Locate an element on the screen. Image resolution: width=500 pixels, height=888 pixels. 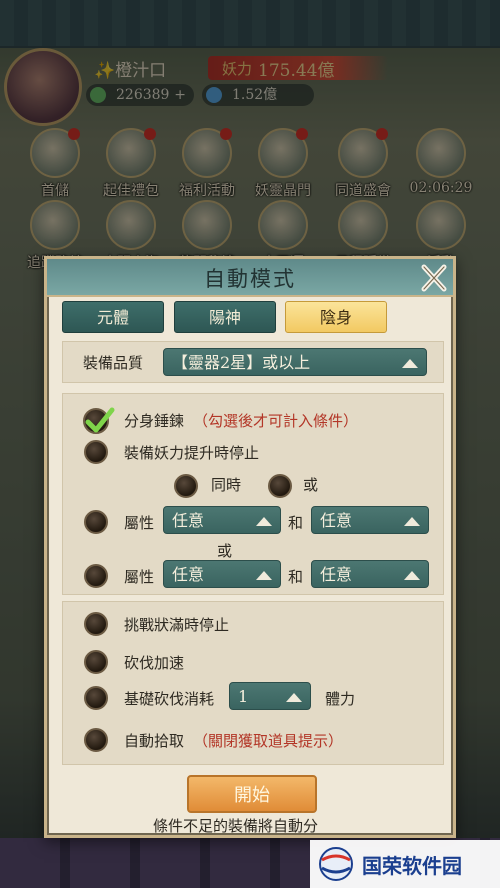
attribute-2-radio is located at coordinates (96, 576).